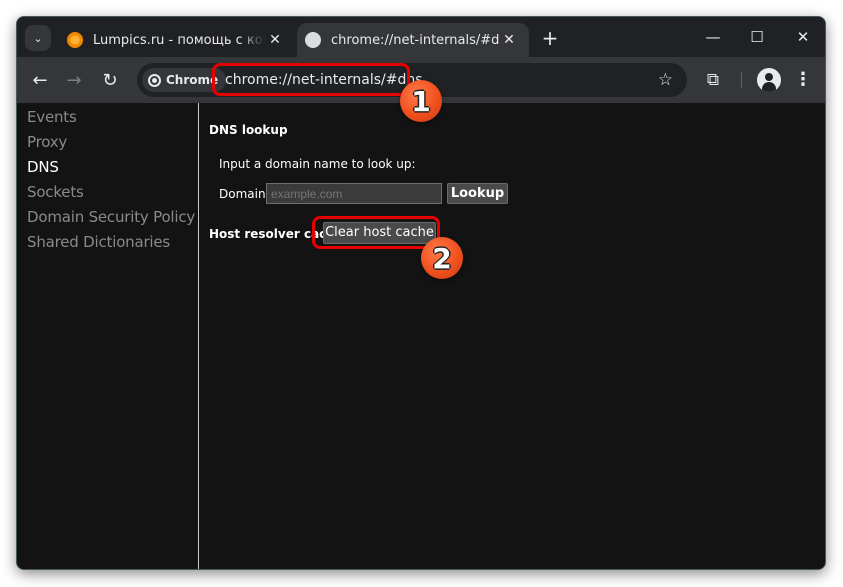 The width and height of the screenshot is (843, 587). Describe the element at coordinates (112, 242) in the screenshot. I see `sidebar-item-shared-dictionaries: Shared Dictionaries` at that location.